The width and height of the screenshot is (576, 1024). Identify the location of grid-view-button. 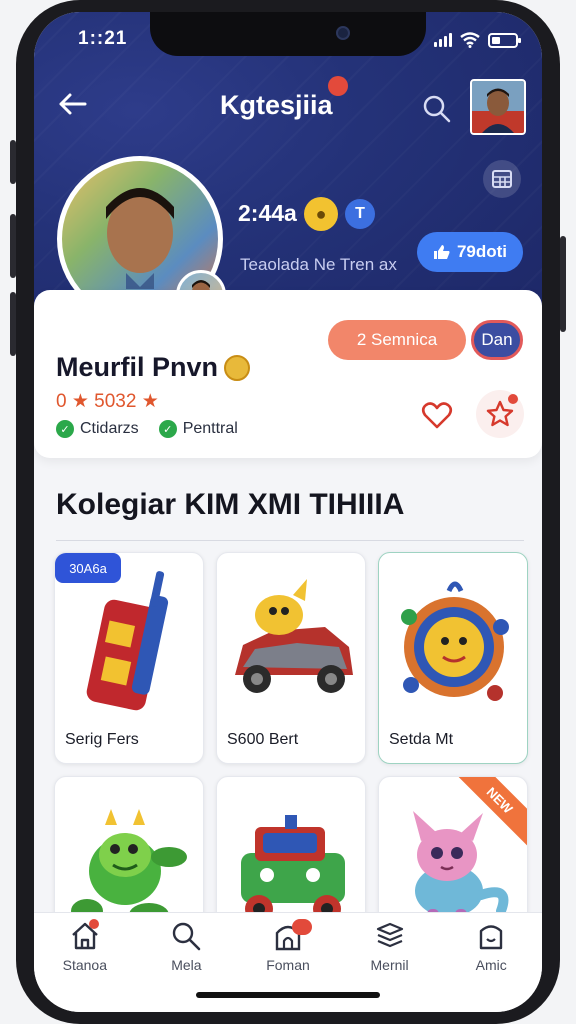
(502, 179).